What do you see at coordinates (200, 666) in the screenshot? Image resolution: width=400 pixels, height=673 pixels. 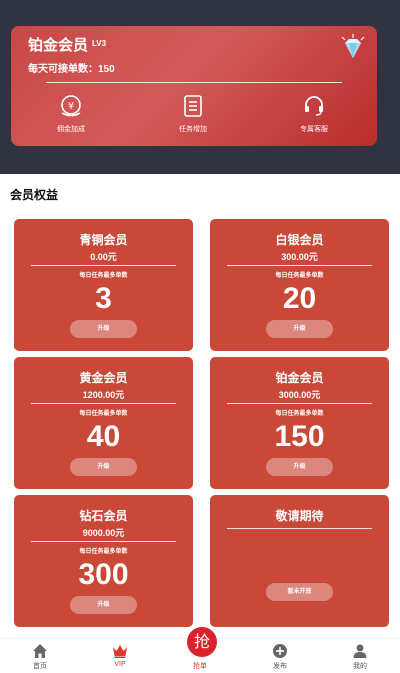 I see `tab-label: 抢单` at bounding box center [200, 666].